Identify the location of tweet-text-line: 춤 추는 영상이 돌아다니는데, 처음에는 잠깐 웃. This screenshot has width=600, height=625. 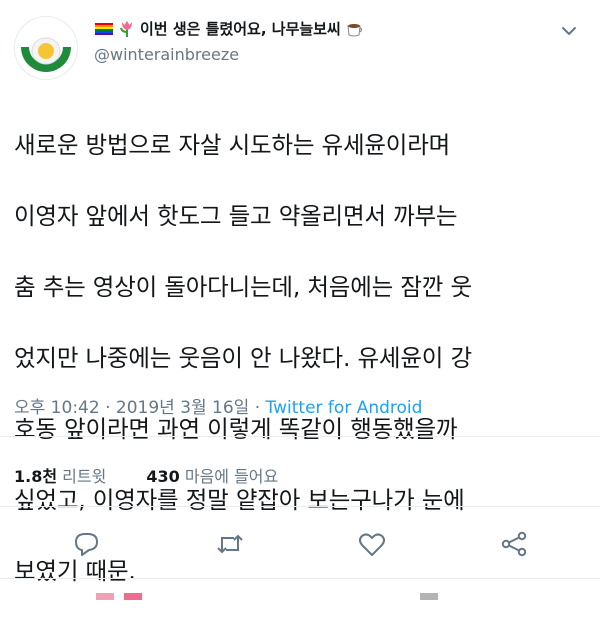
(243, 286).